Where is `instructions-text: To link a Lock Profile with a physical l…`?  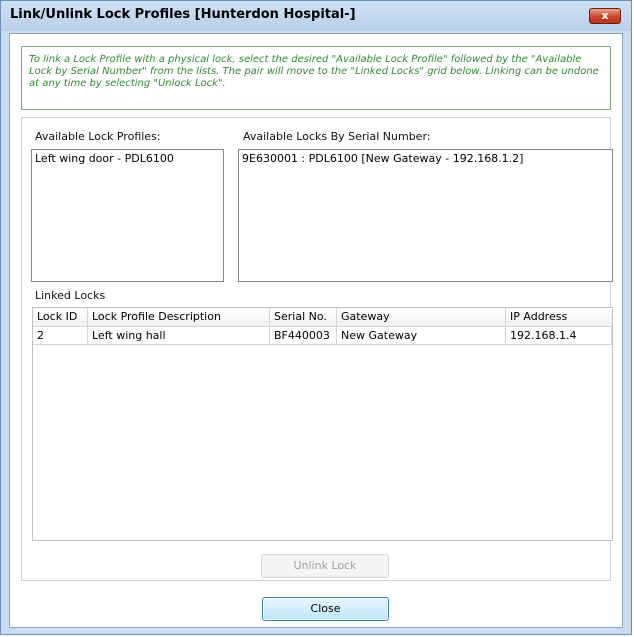 instructions-text: To link a Lock Profile with a physical l… is located at coordinates (314, 71).